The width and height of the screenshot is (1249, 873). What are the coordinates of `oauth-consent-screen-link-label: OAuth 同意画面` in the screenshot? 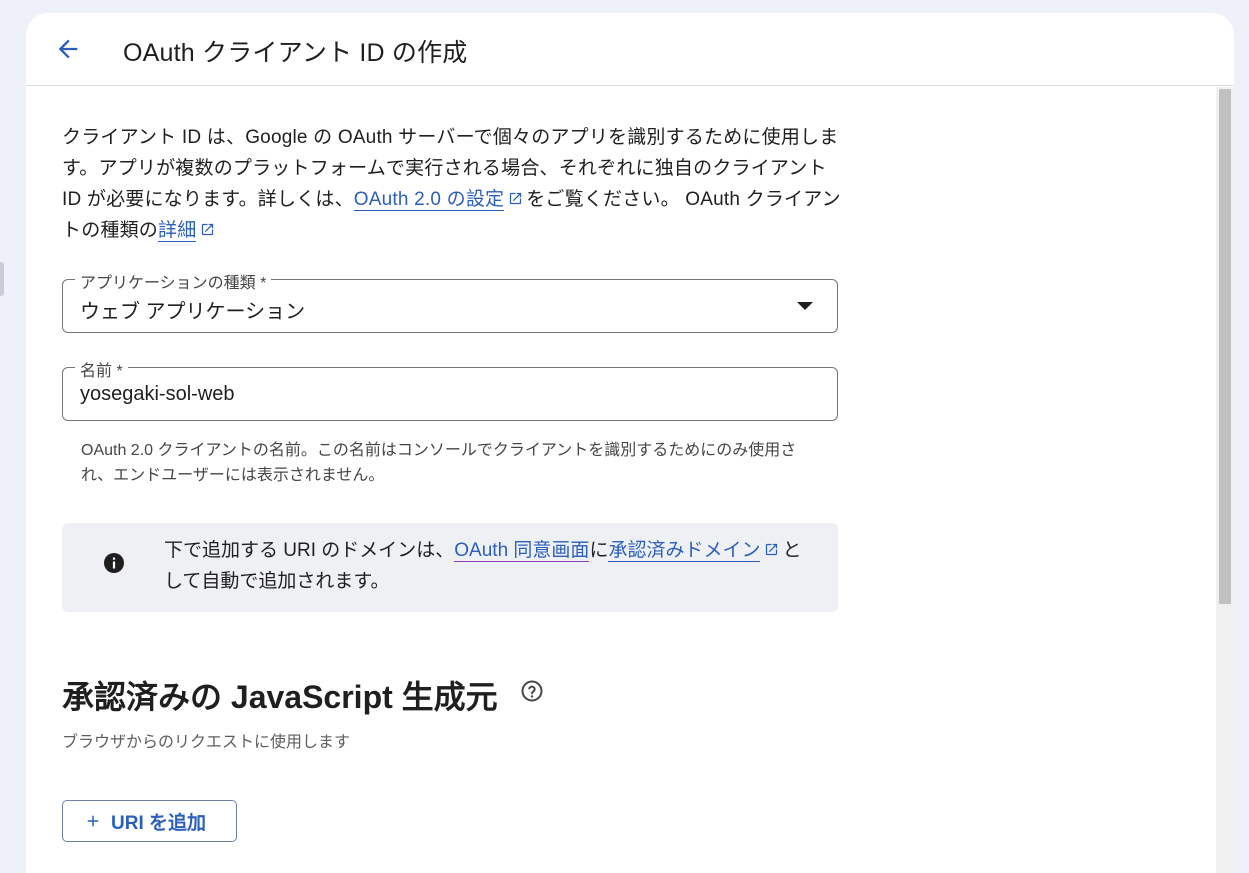 It's located at (522, 550).